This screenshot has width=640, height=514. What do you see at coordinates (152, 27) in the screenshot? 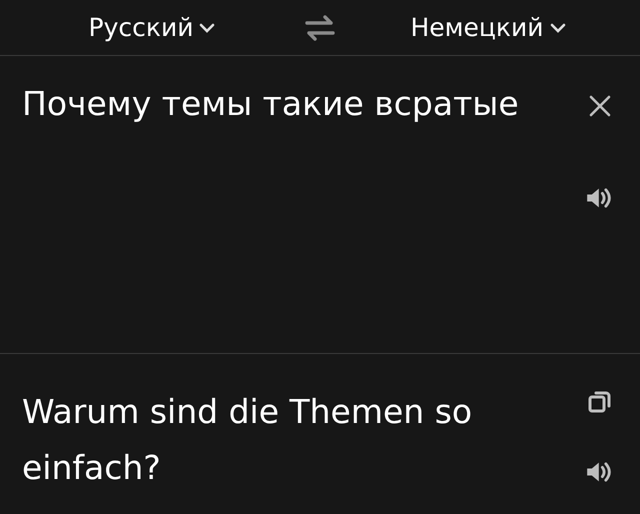
I see `source-language-button: Русский` at bounding box center [152, 27].